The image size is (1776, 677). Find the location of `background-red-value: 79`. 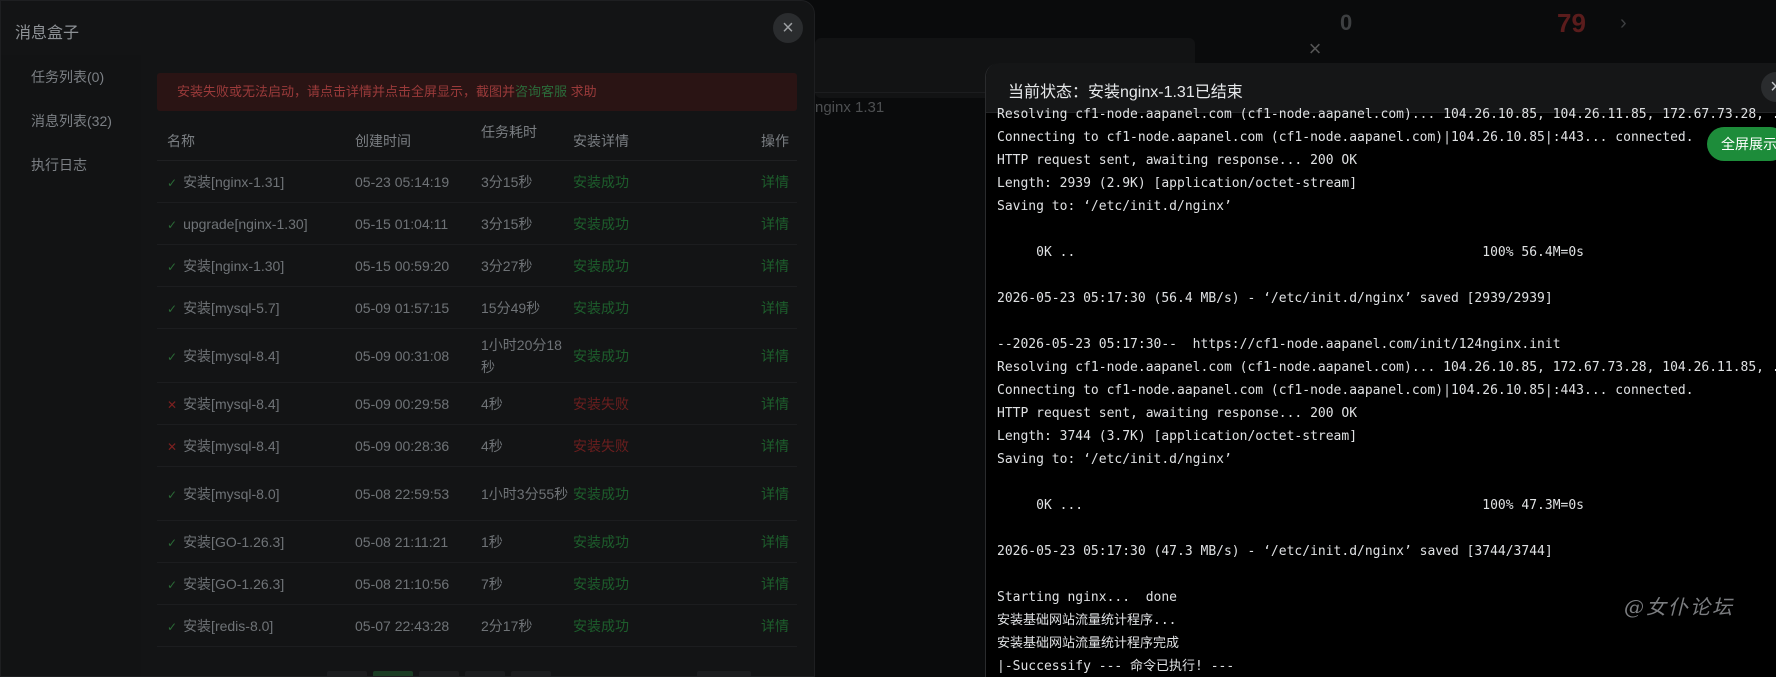

background-red-value: 79 is located at coordinates (1571, 23).